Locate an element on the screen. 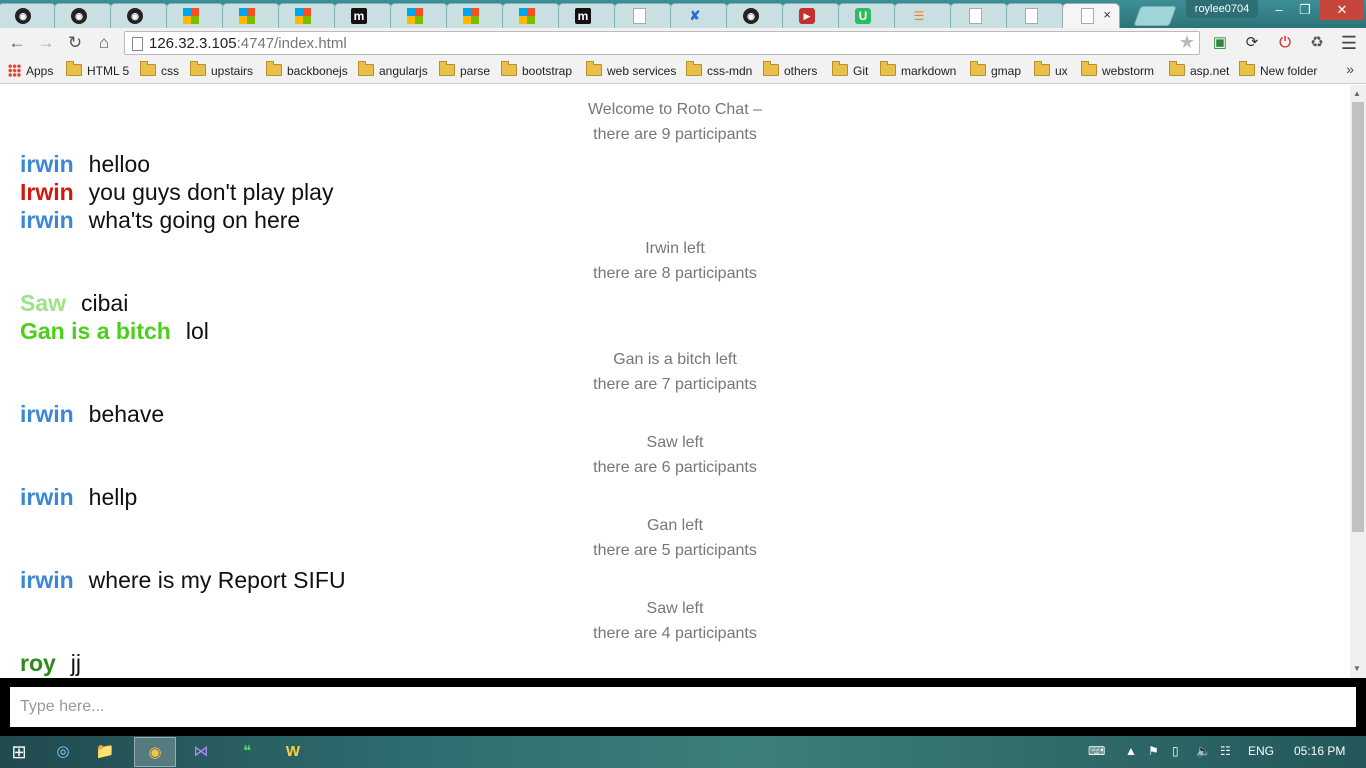 Image resolution: width=1366 pixels, height=768 pixels. bookmark-folder: others is located at coordinates (790, 70).